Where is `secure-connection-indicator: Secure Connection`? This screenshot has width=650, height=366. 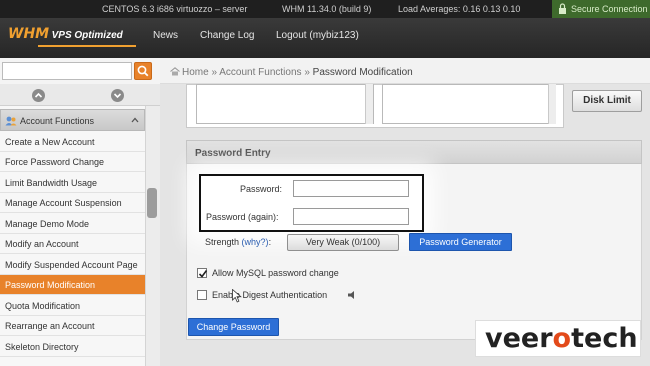 secure-connection-indicator: Secure Connection is located at coordinates (601, 9).